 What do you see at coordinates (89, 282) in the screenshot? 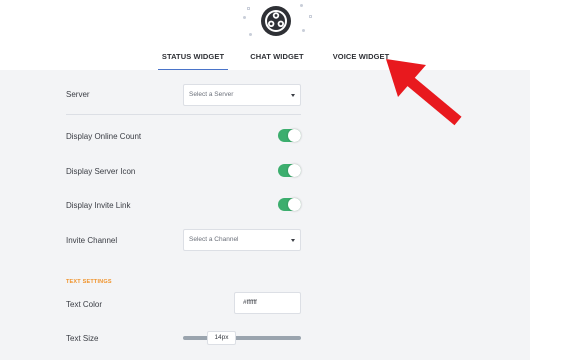
I see `section-title-text-settings: TEXT SETTINGS` at bounding box center [89, 282].